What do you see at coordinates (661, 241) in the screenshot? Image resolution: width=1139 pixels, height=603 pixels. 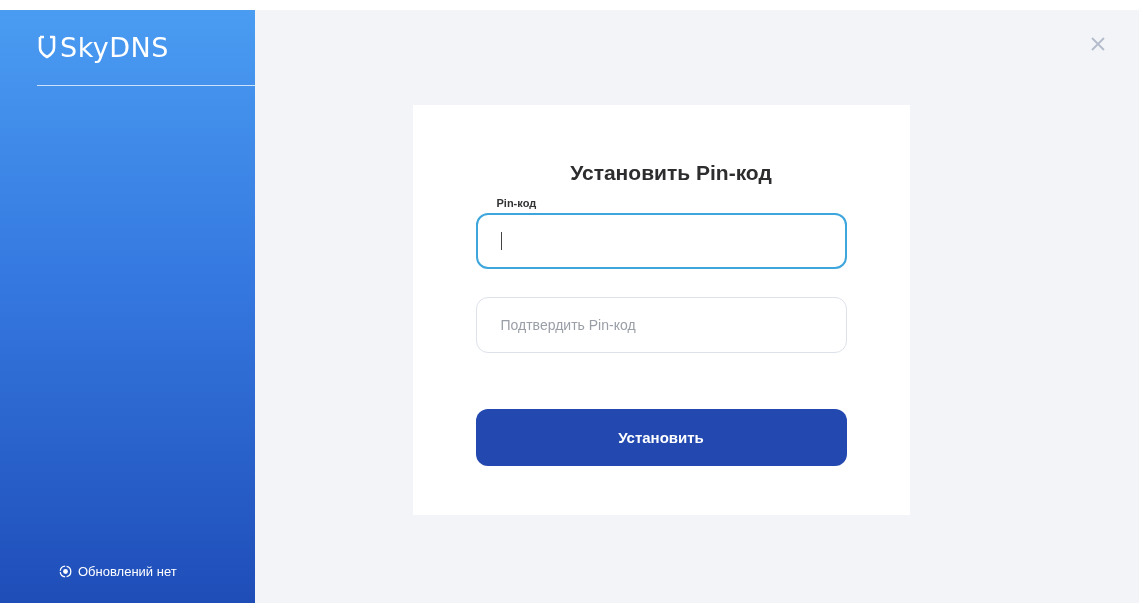 I see `pin-field` at bounding box center [661, 241].